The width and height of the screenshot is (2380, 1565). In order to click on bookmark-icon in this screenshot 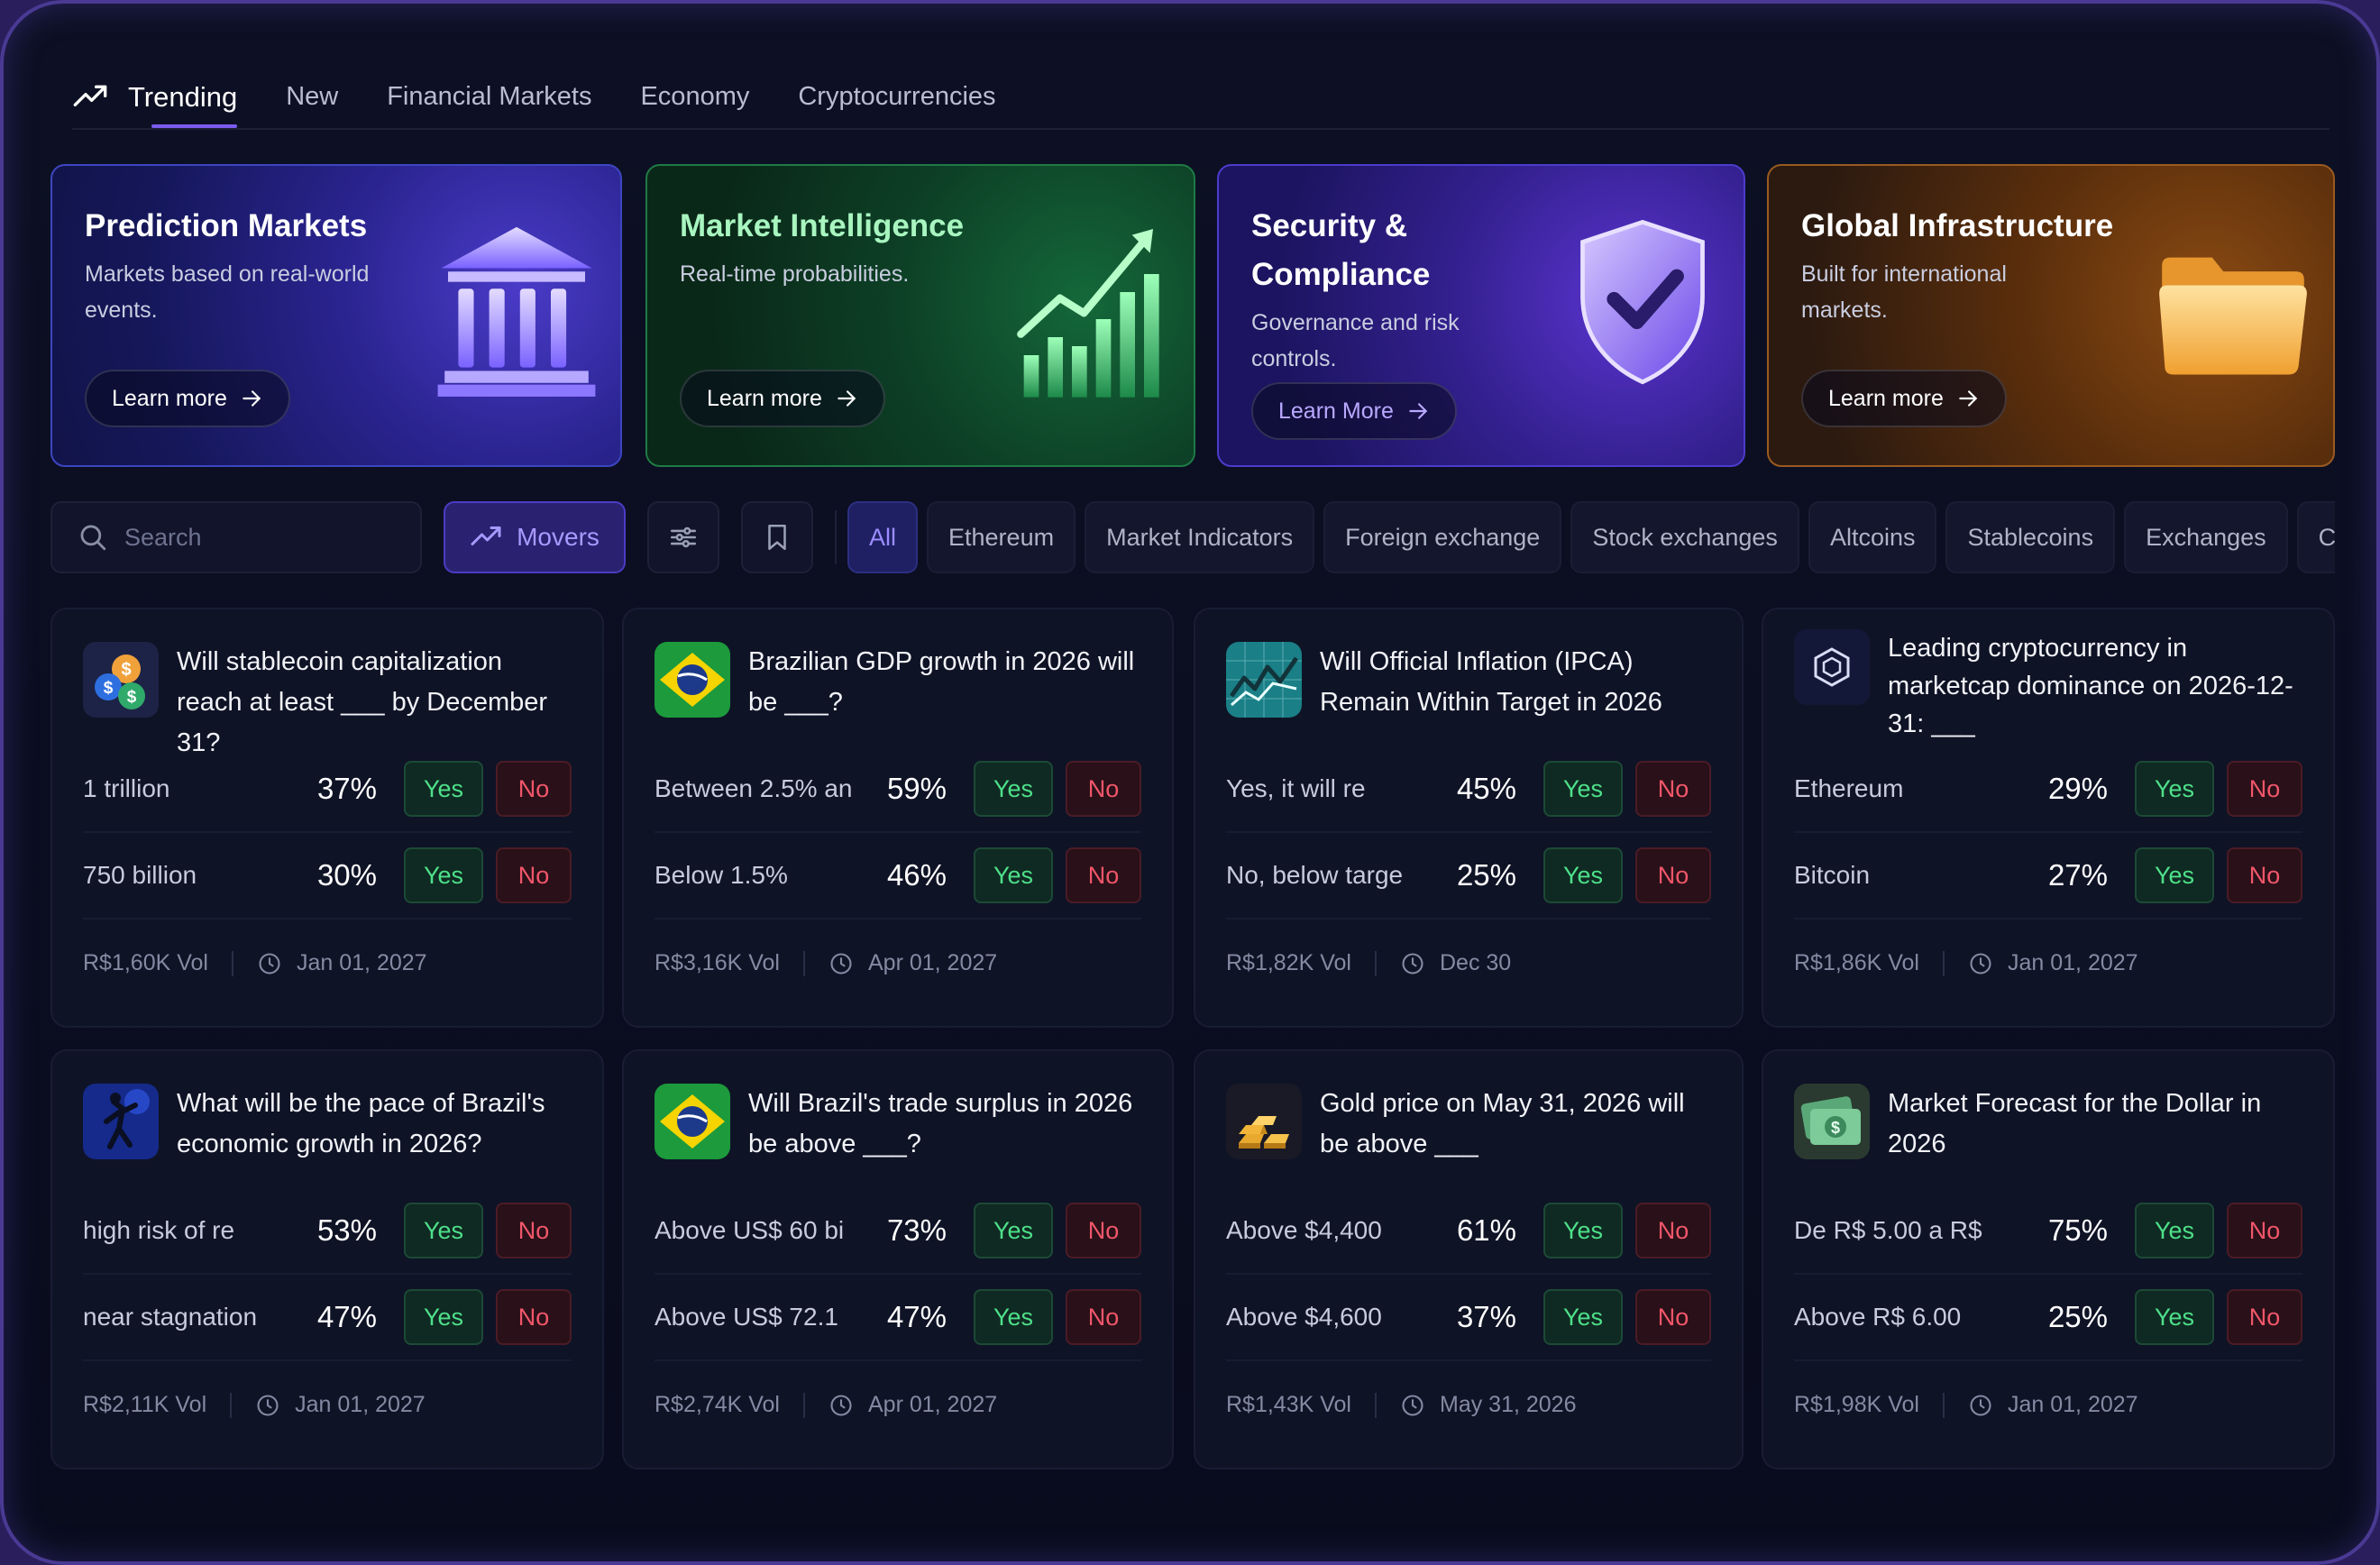, I will do `click(777, 537)`.